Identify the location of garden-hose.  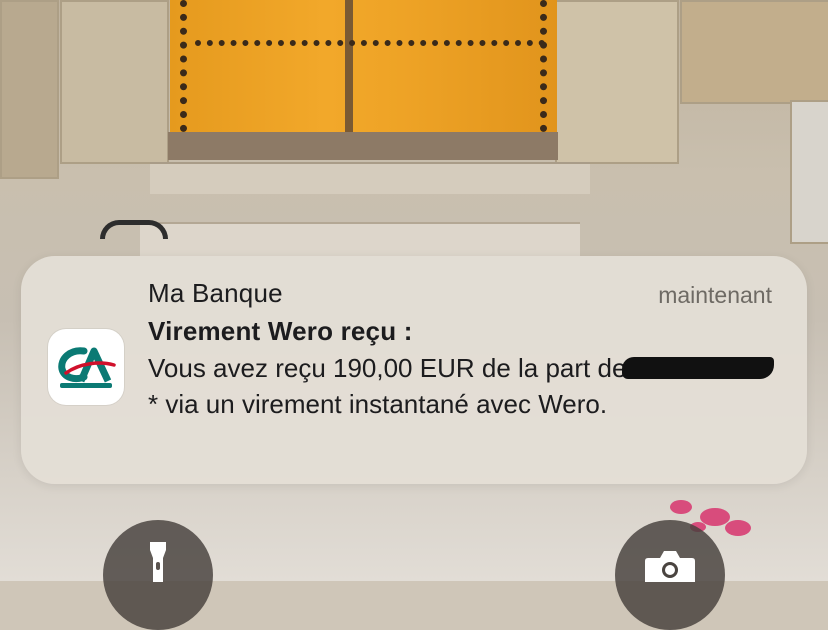
(134, 229).